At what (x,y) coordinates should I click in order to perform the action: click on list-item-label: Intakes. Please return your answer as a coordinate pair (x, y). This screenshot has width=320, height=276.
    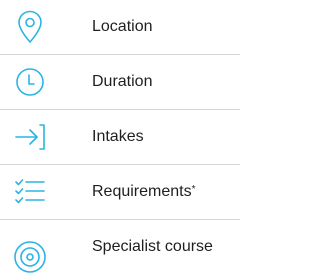
    Looking at the image, I should click on (118, 136).